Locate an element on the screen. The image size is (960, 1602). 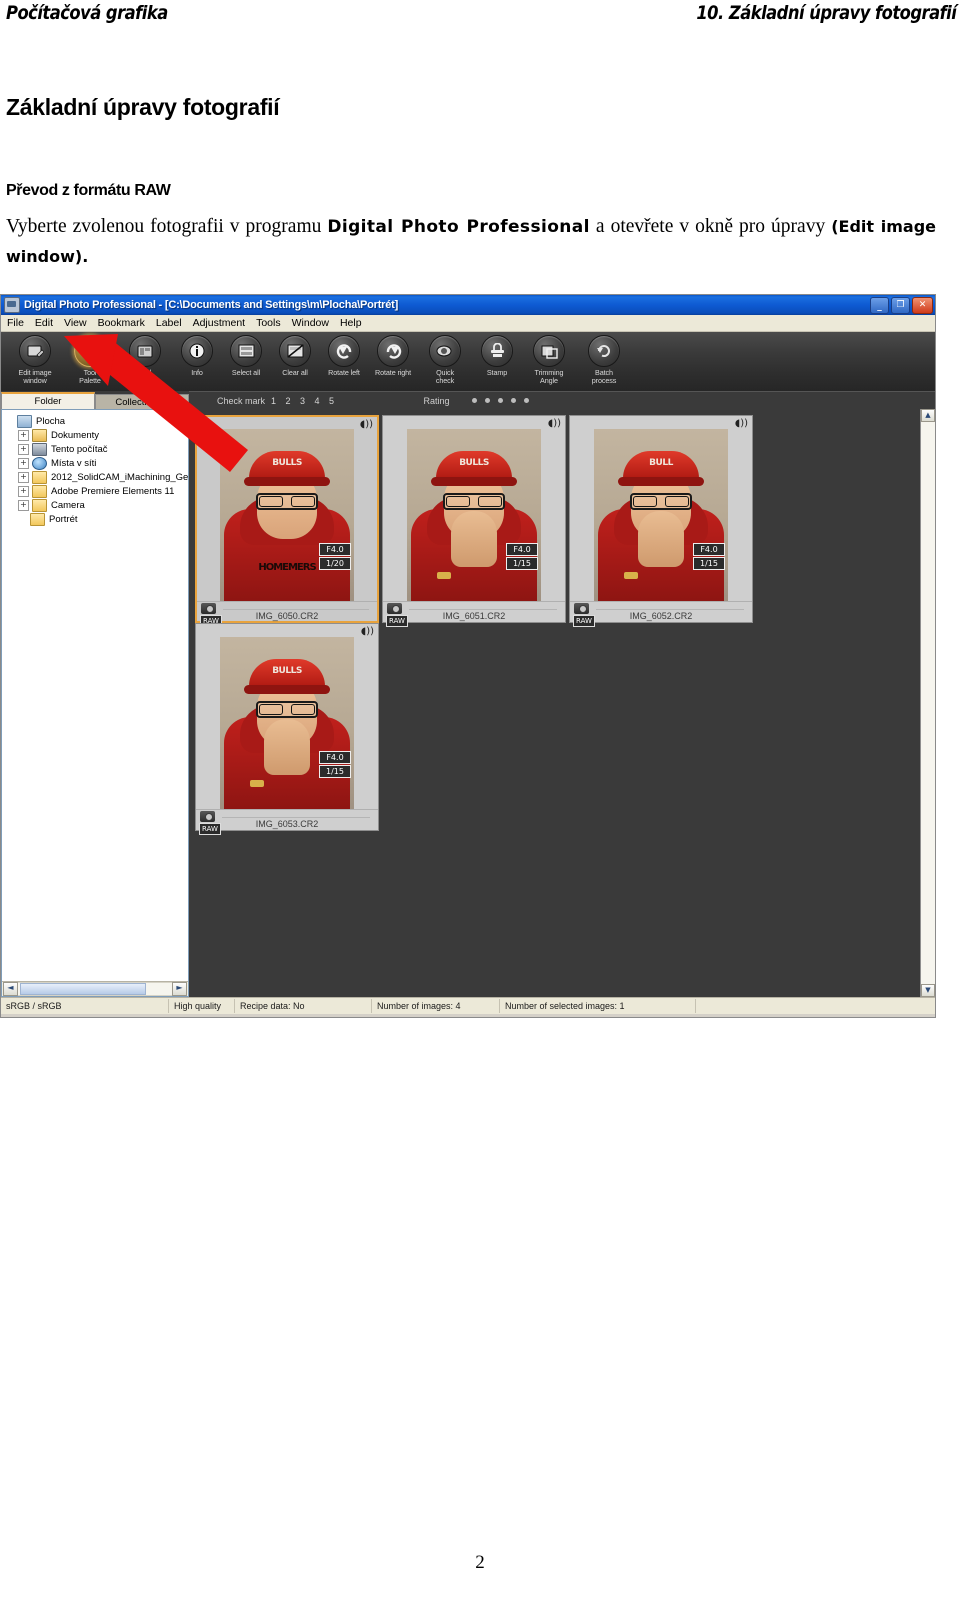
menu-item-bookmark: Bookmark is located at coordinates (121, 323).